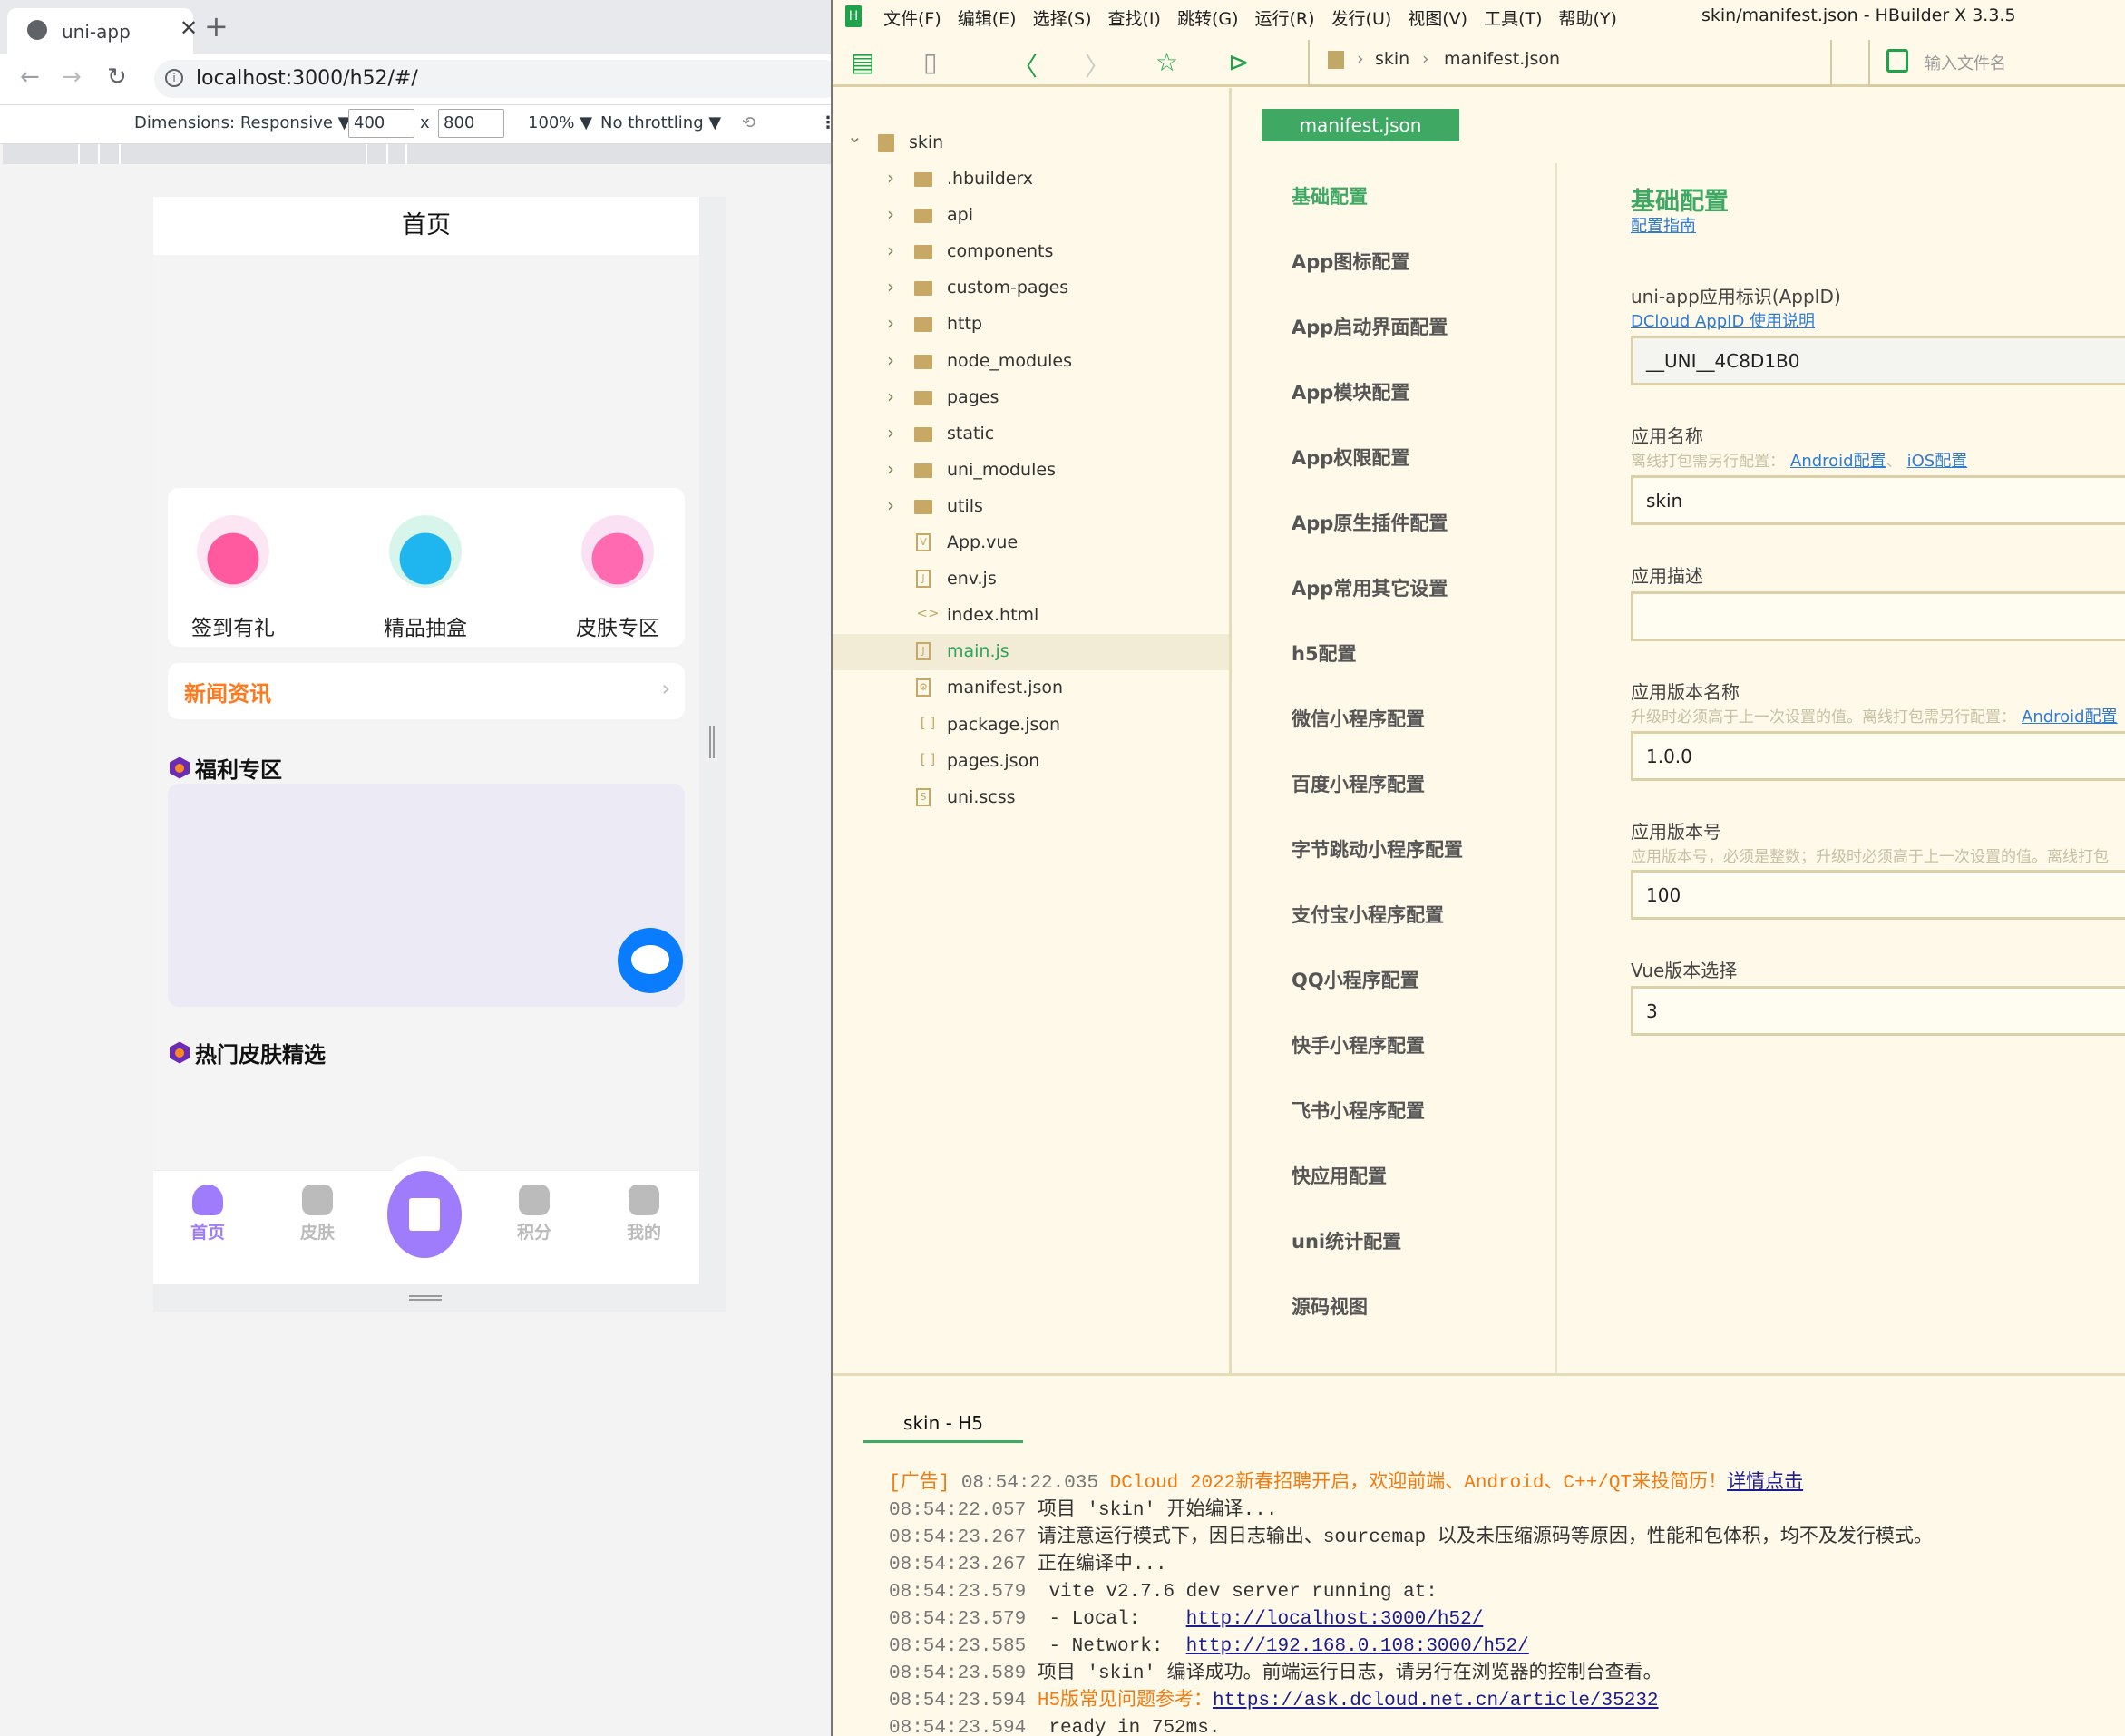 The image size is (2125, 1736). Describe the element at coordinates (1723, 321) in the screenshot. I see `field-help-link: DCloud AppID 使用说明` at that location.